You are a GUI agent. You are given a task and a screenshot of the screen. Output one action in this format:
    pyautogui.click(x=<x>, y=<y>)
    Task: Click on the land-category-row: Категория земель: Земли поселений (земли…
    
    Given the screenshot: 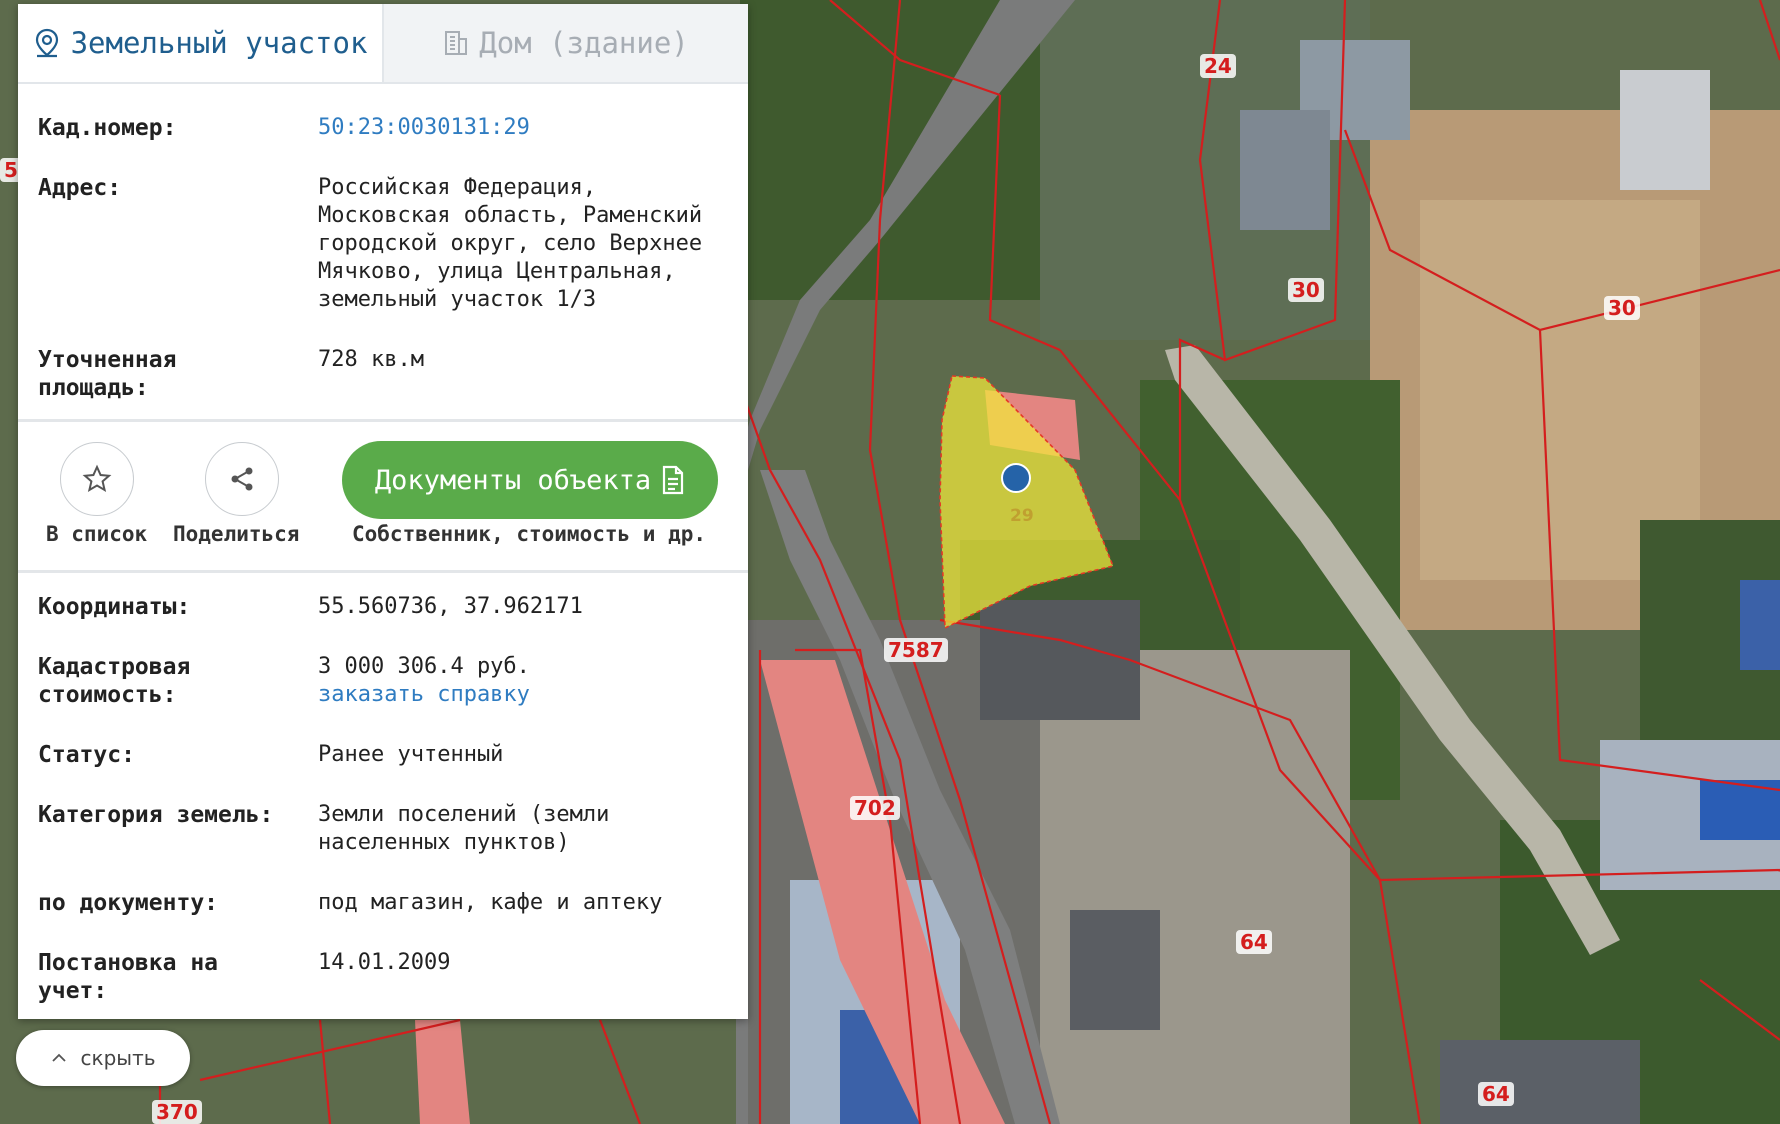 What is the action you would take?
    pyautogui.click(x=383, y=829)
    